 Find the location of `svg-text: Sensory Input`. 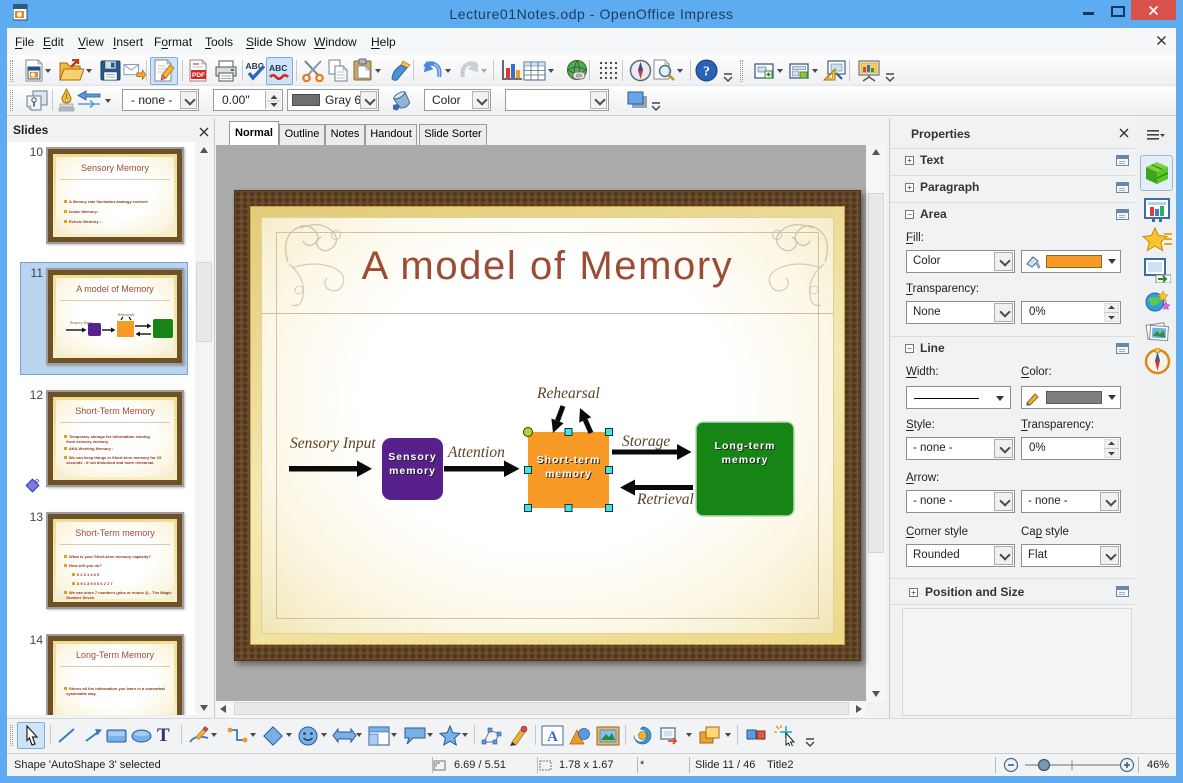

svg-text: Sensory Input is located at coordinates (333, 443).